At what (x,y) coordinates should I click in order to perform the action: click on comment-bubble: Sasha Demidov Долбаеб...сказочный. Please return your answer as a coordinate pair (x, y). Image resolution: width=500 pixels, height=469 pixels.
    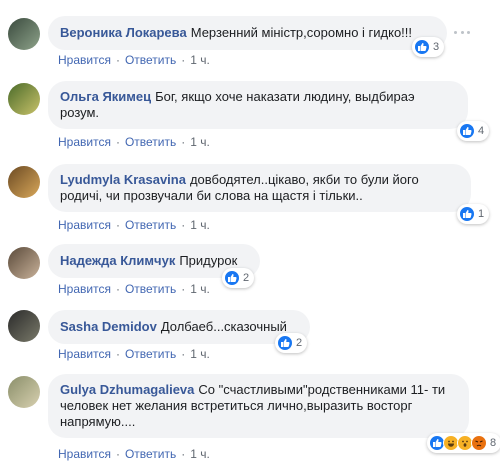
    Looking at the image, I should click on (179, 327).